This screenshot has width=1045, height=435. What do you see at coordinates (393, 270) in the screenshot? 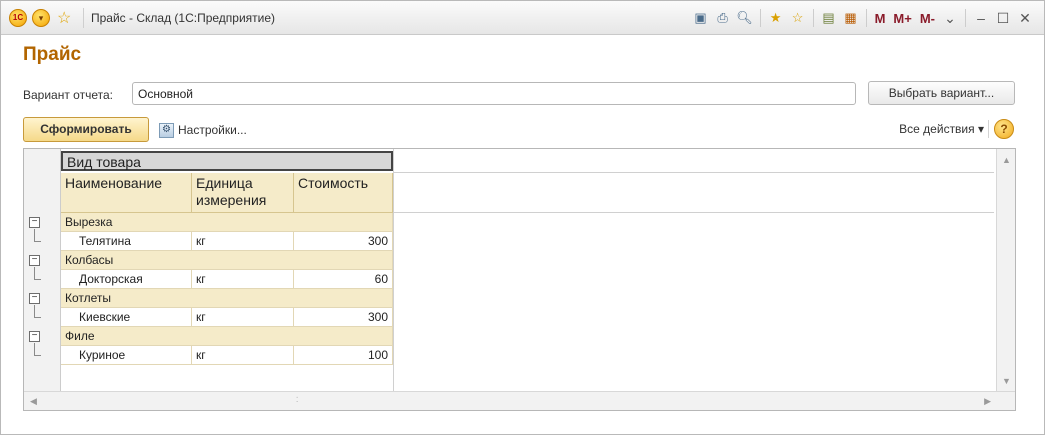
I see `grid-edge-line` at bounding box center [393, 270].